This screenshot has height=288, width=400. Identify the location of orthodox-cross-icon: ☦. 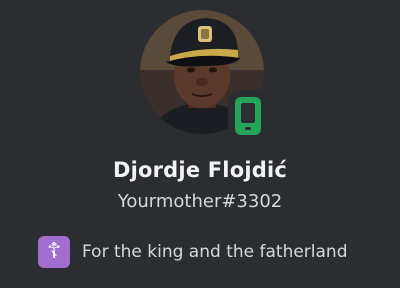
(54, 252).